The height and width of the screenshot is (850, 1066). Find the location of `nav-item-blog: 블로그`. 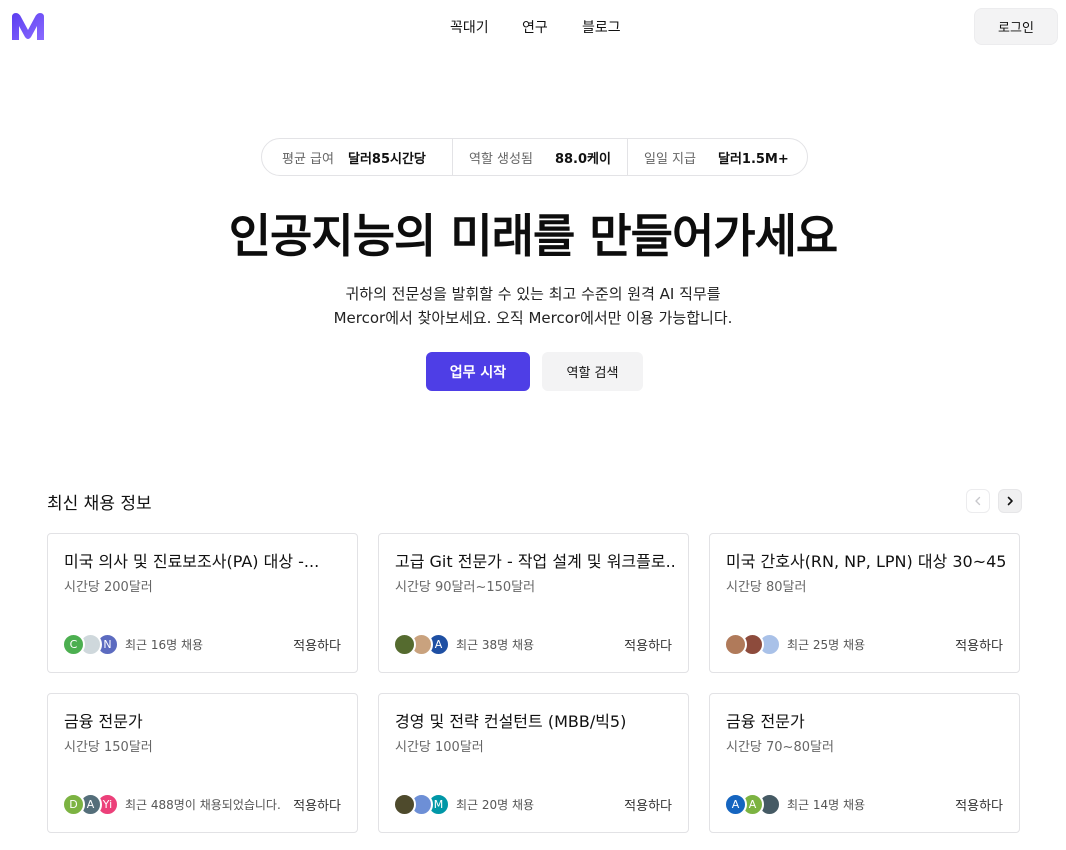

nav-item-blog: 블로그 is located at coordinates (601, 27).